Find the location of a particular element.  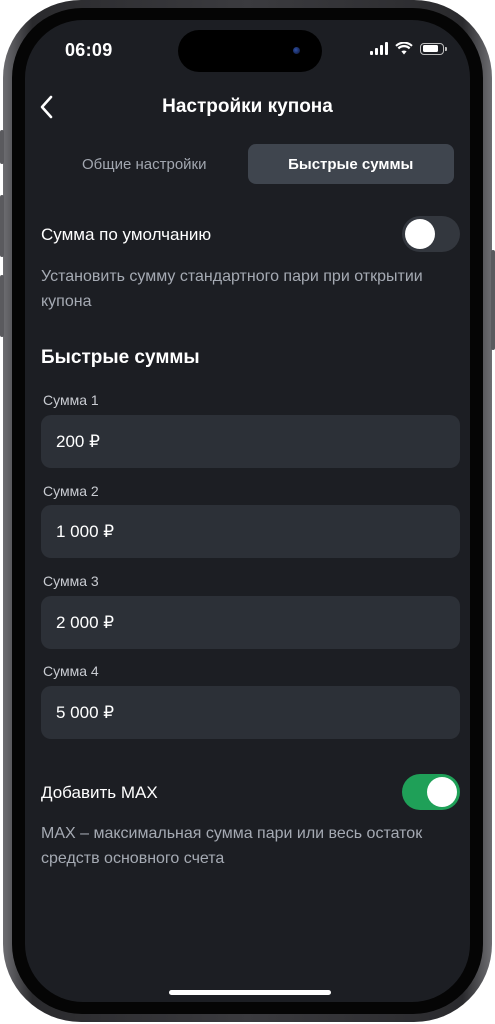

segmented-control: Общие настройки Быстрые суммы is located at coordinates (247, 164).